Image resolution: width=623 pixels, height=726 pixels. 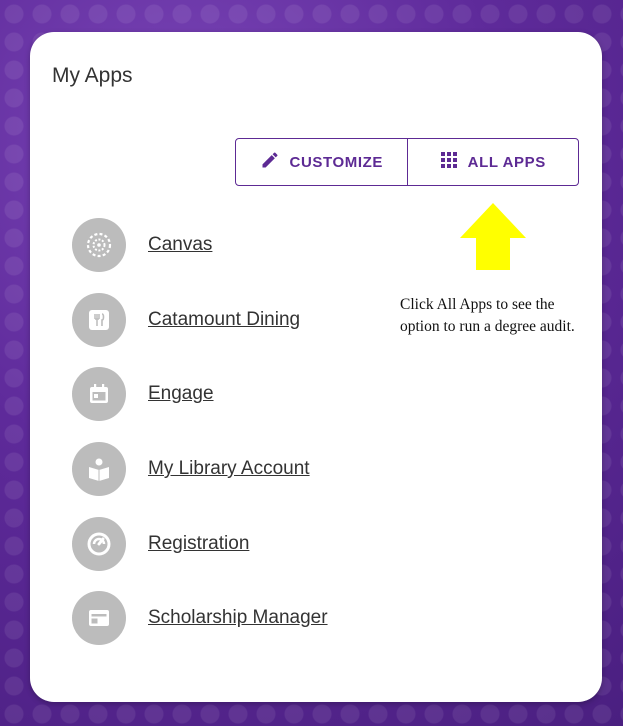 I want to click on list-item: Registration, so click(x=200, y=543).